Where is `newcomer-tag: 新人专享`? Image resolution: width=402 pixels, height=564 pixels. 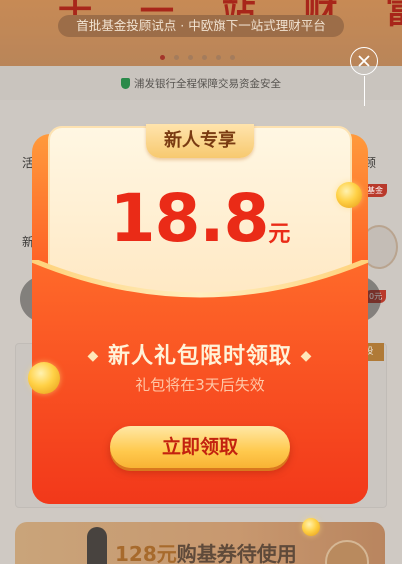
newcomer-tag: 新人专享 is located at coordinates (200, 141).